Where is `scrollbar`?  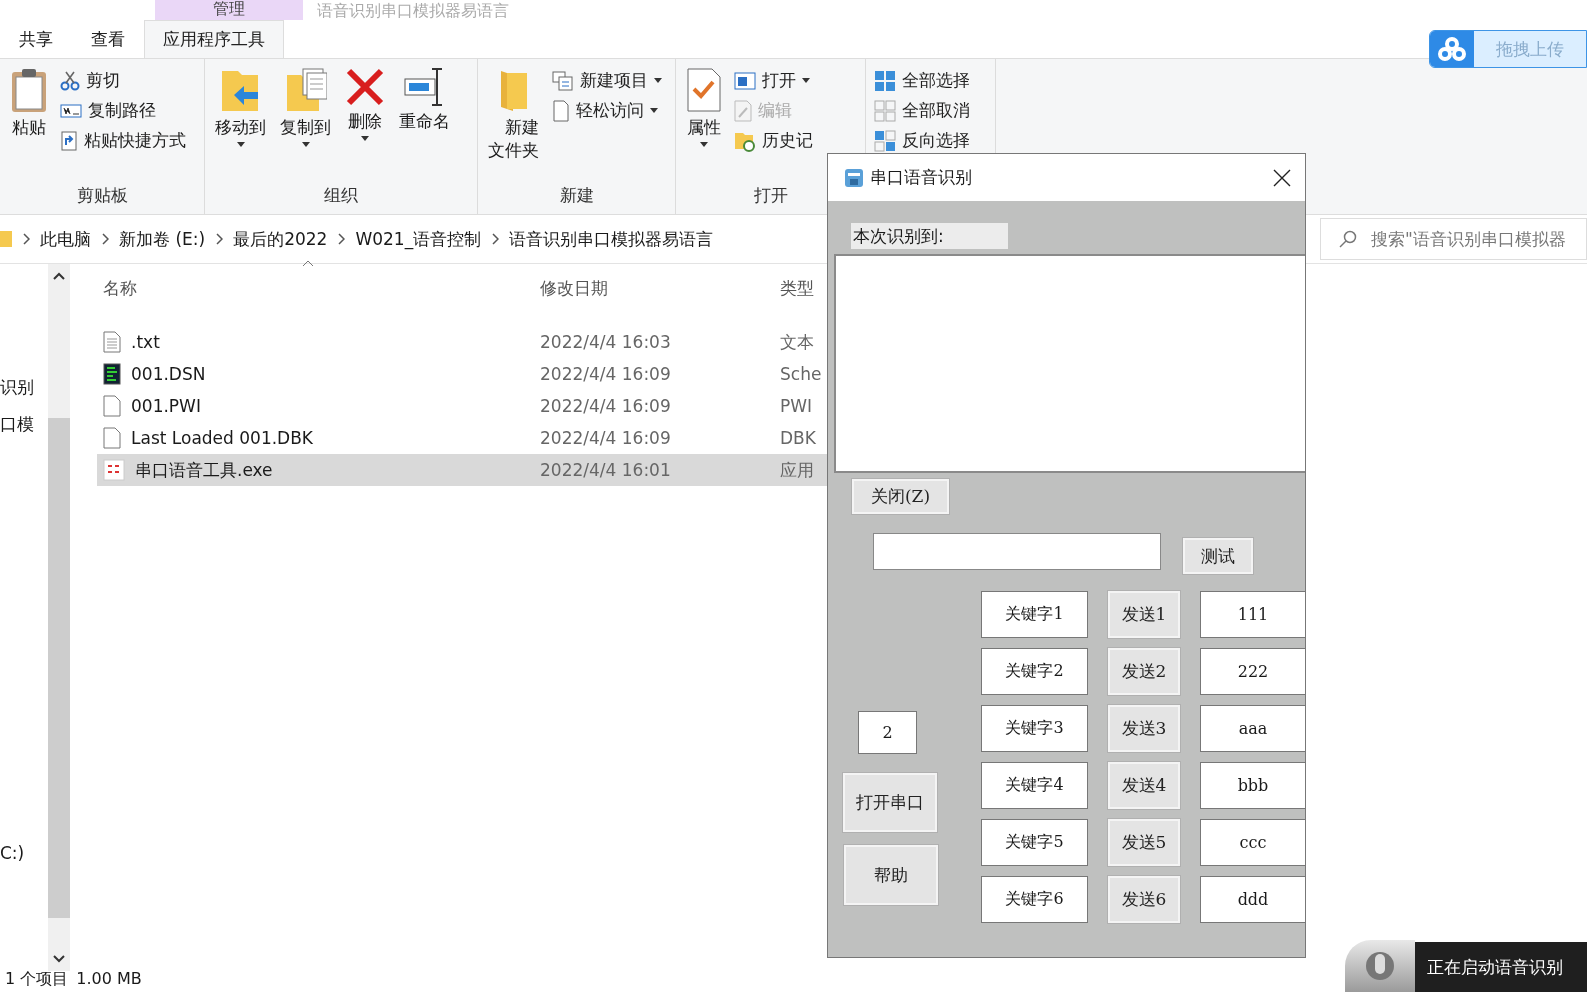
scrollbar is located at coordinates (59, 617).